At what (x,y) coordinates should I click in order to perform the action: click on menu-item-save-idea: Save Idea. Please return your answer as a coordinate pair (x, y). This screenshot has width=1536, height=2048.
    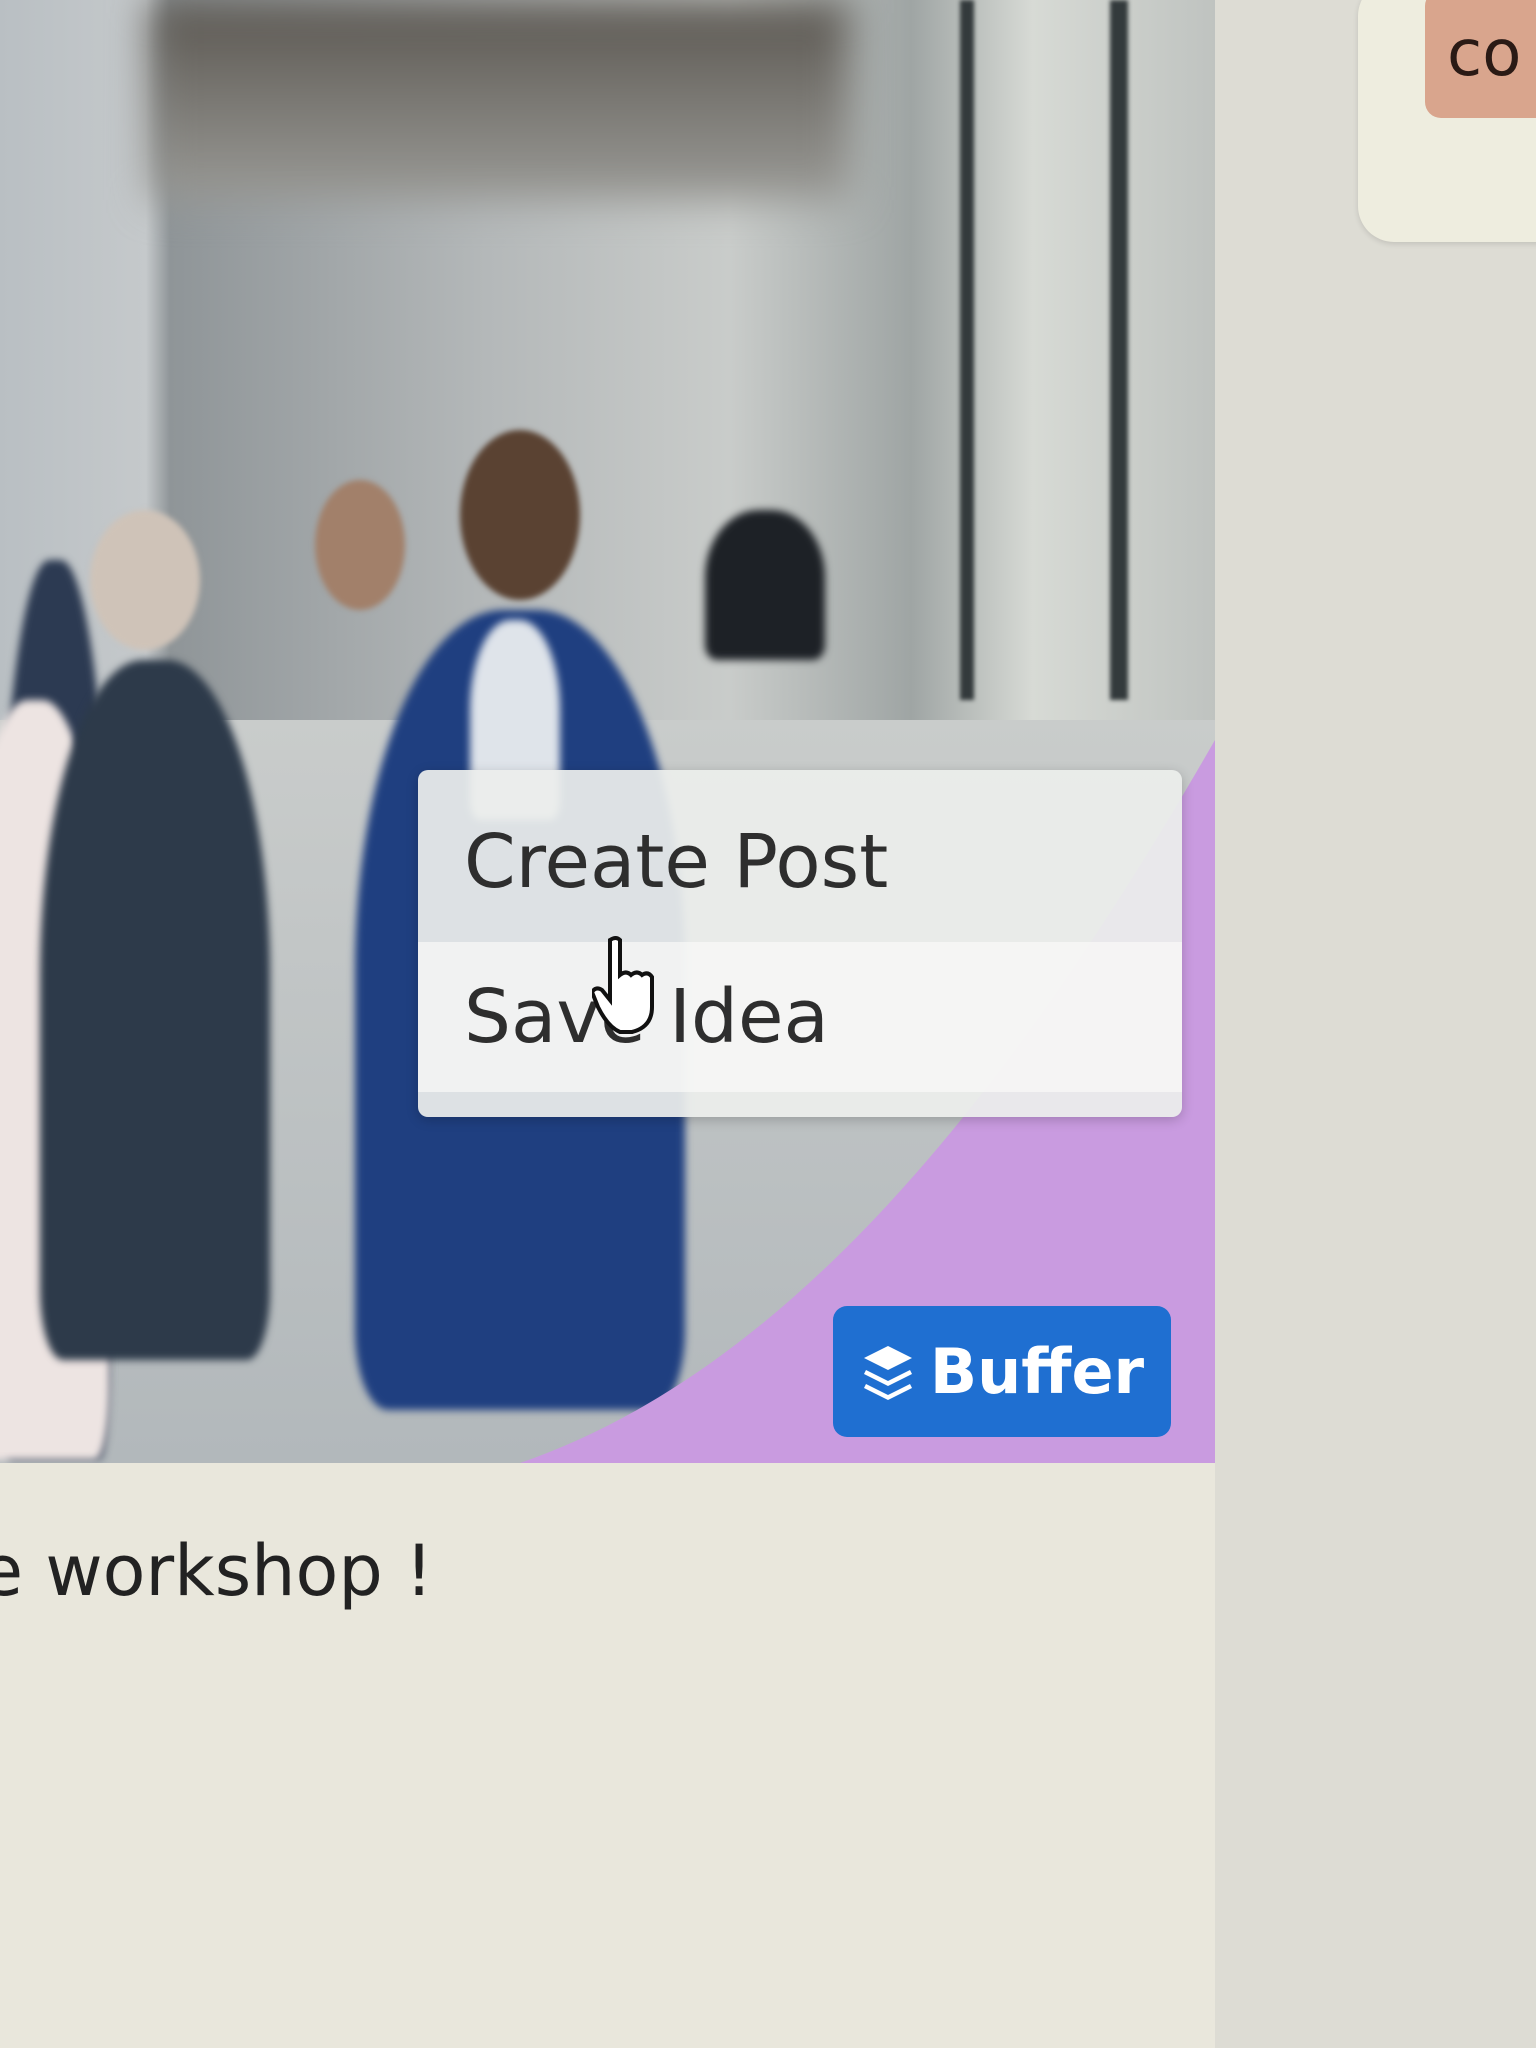
    Looking at the image, I should click on (800, 1017).